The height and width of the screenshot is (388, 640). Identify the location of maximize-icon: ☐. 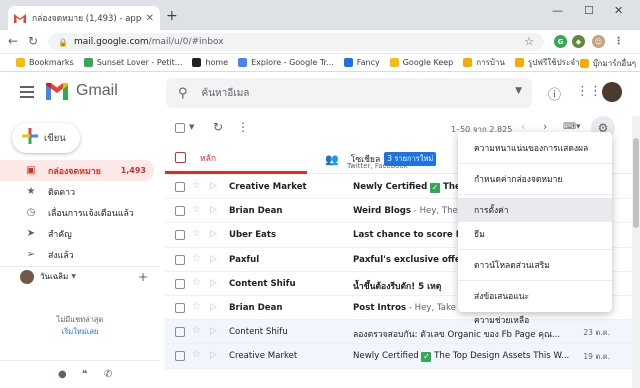
(589, 10).